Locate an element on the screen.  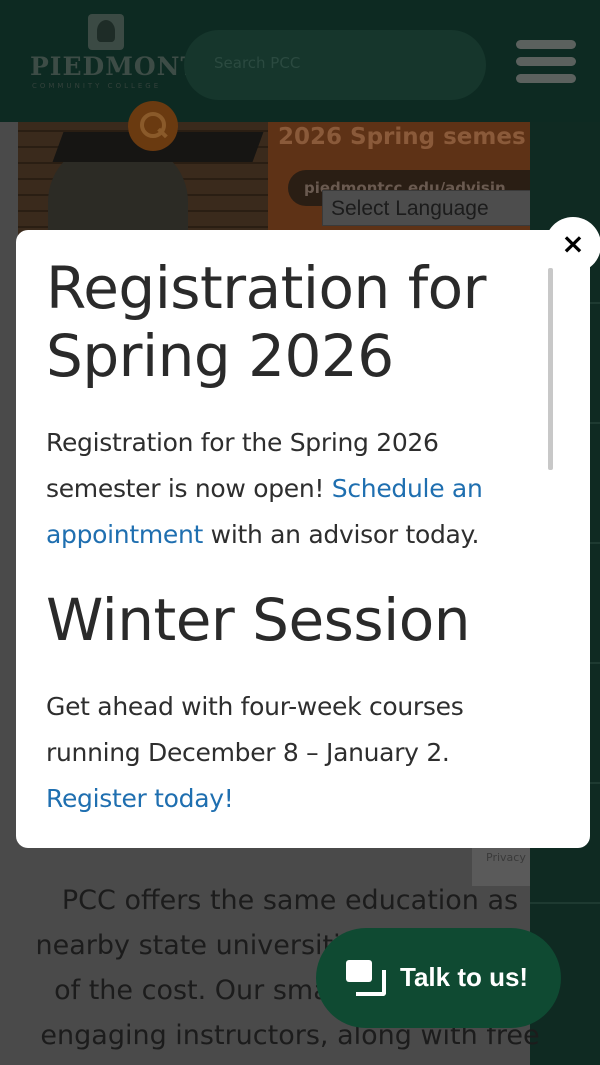
logo-emblem-icon is located at coordinates (106, 32).